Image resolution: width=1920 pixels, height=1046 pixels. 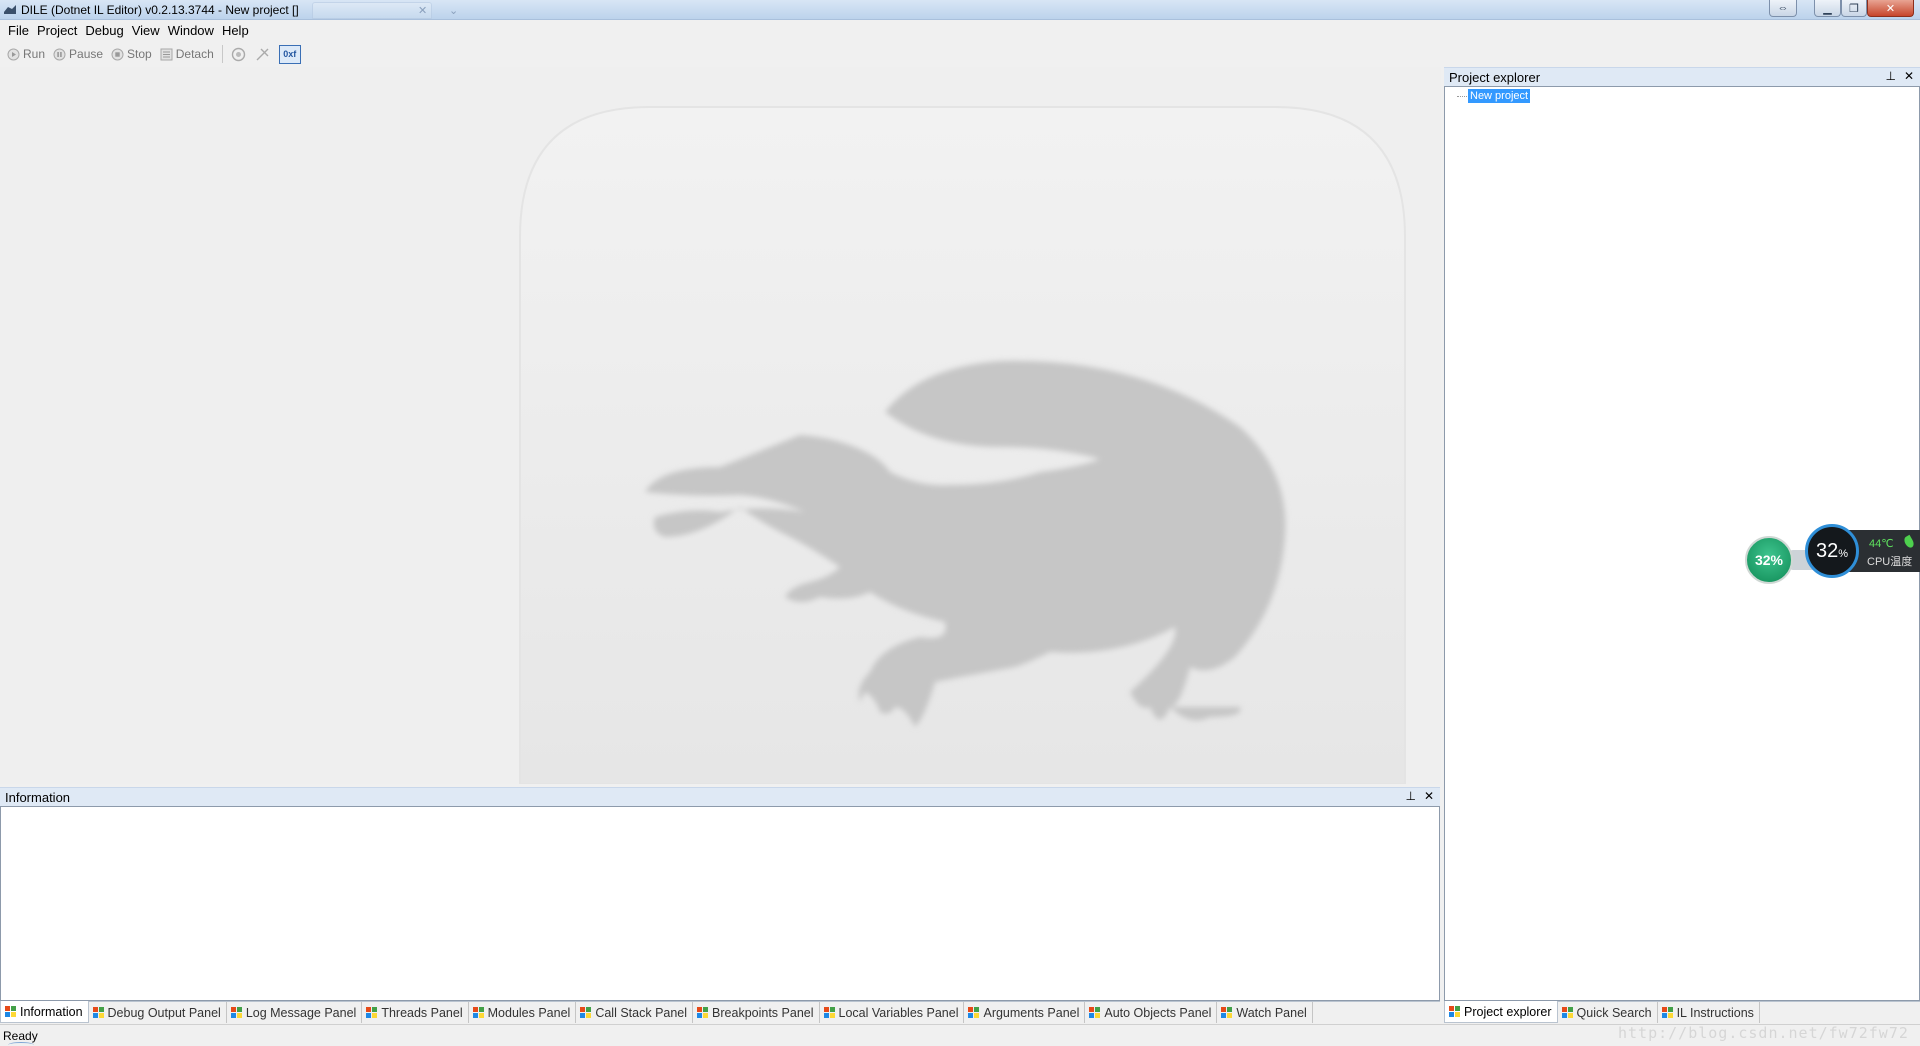 I want to click on tab-debug-output: Debug Output Panel, so click(x=158, y=1012).